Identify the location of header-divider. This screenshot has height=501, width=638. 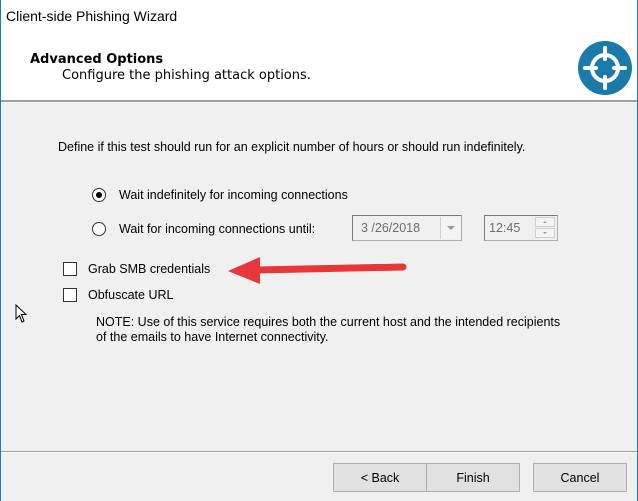
(319, 101).